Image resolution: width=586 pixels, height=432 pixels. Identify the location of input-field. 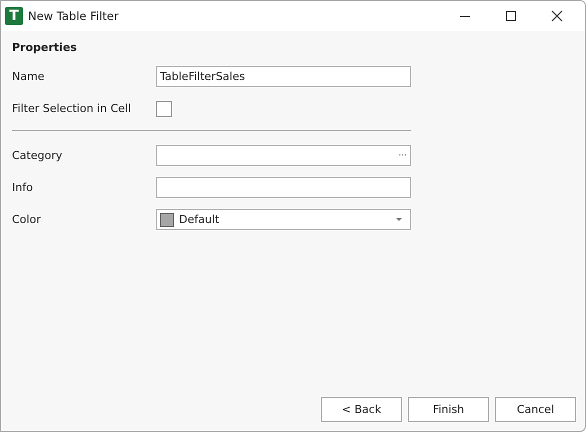
(283, 187).